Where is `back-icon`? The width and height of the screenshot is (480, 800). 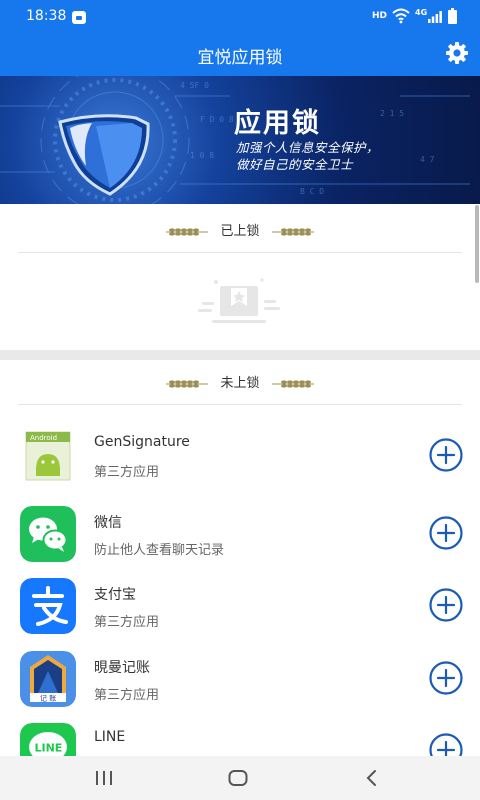
back-icon is located at coordinates (371, 778).